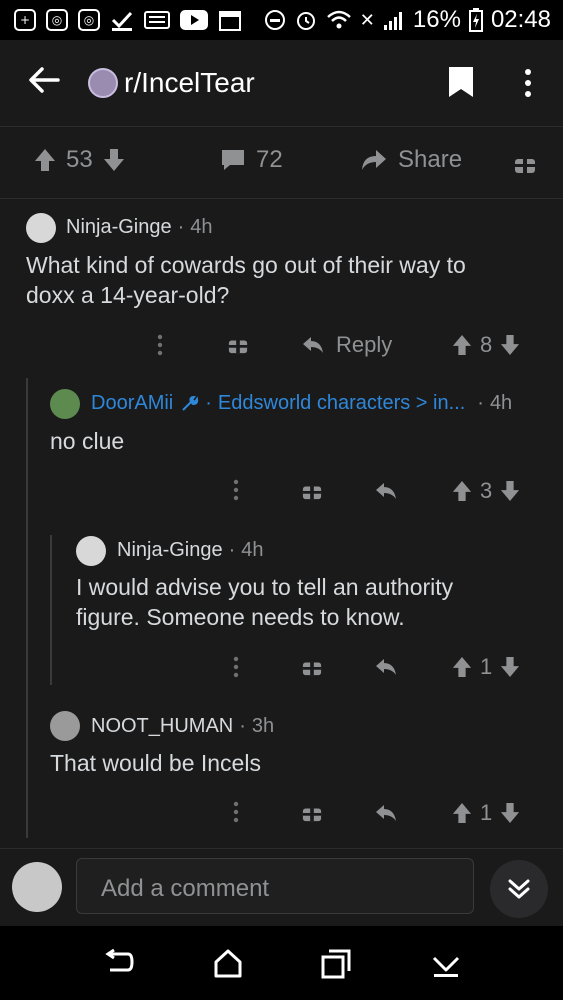 The width and height of the screenshot is (563, 1000). What do you see at coordinates (228, 964) in the screenshot?
I see `home-icon` at bounding box center [228, 964].